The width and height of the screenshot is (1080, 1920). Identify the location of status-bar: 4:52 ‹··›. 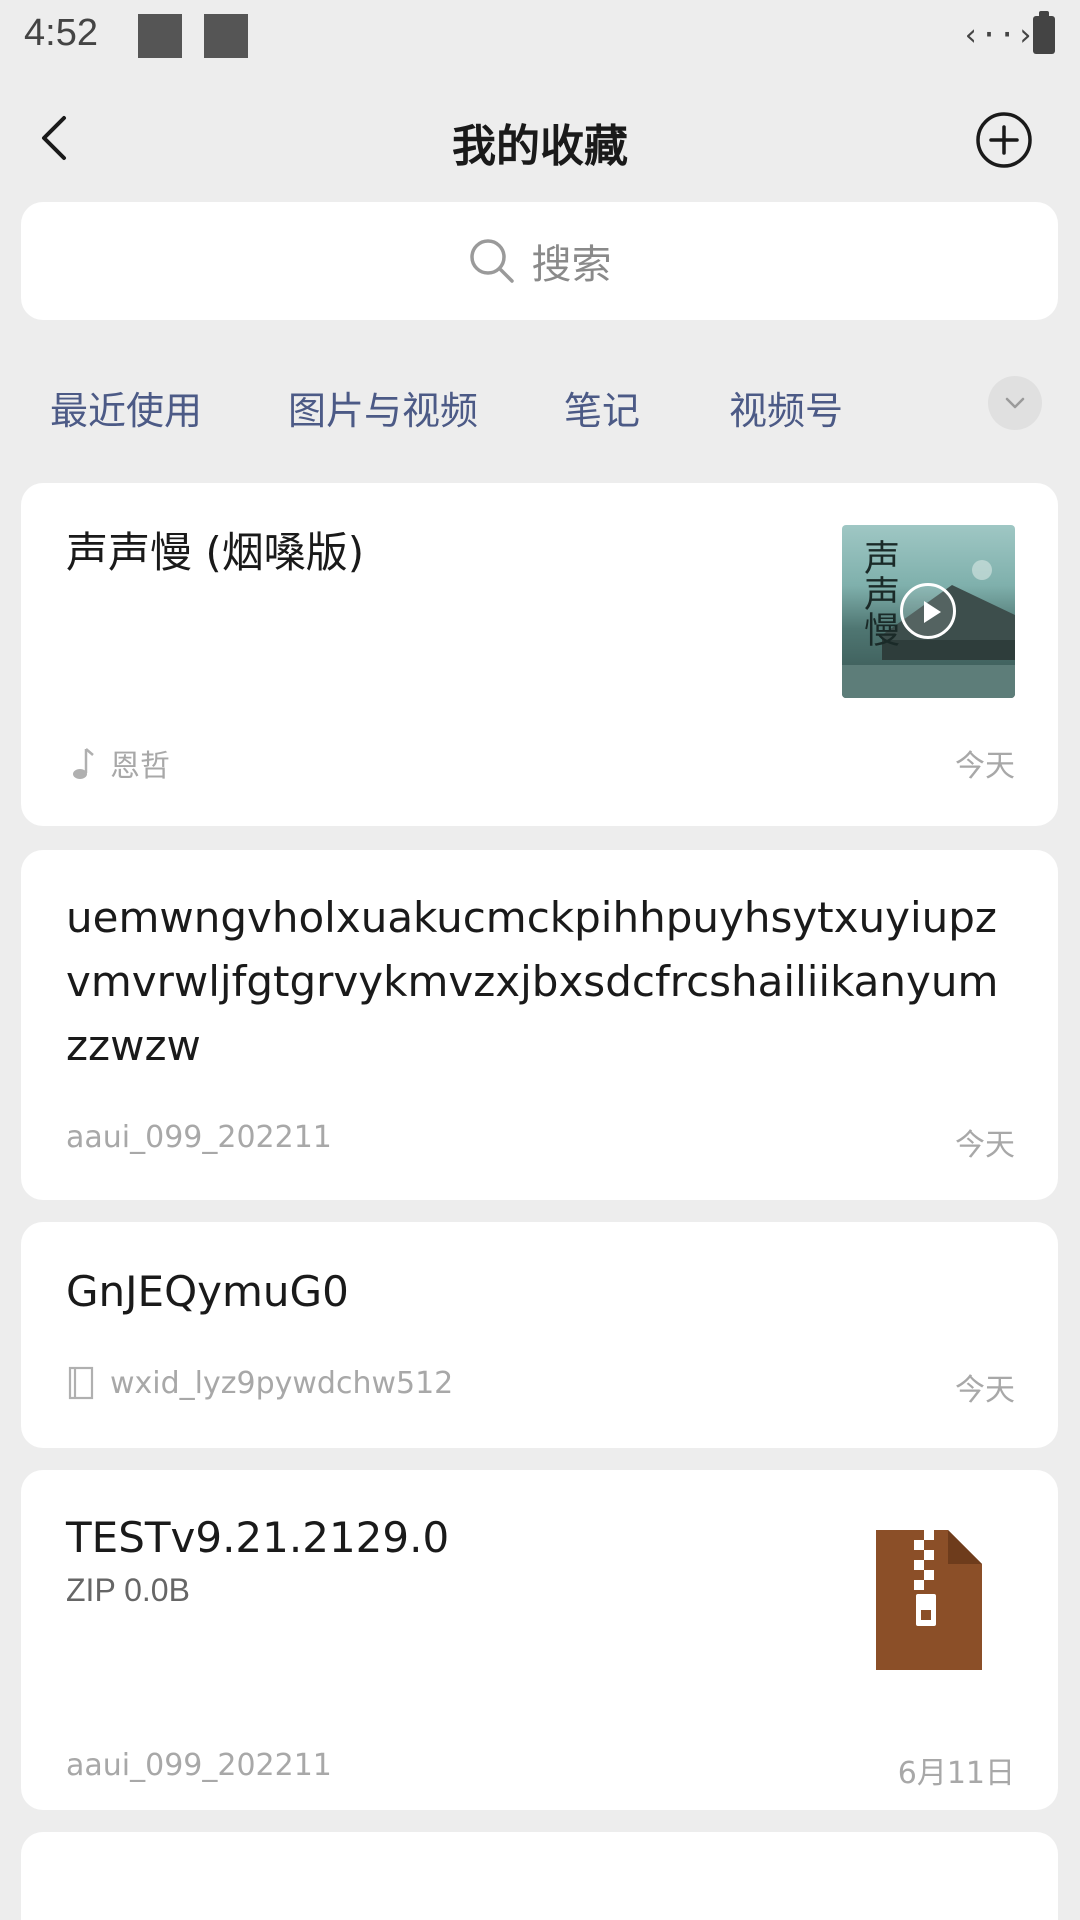
(540, 37).